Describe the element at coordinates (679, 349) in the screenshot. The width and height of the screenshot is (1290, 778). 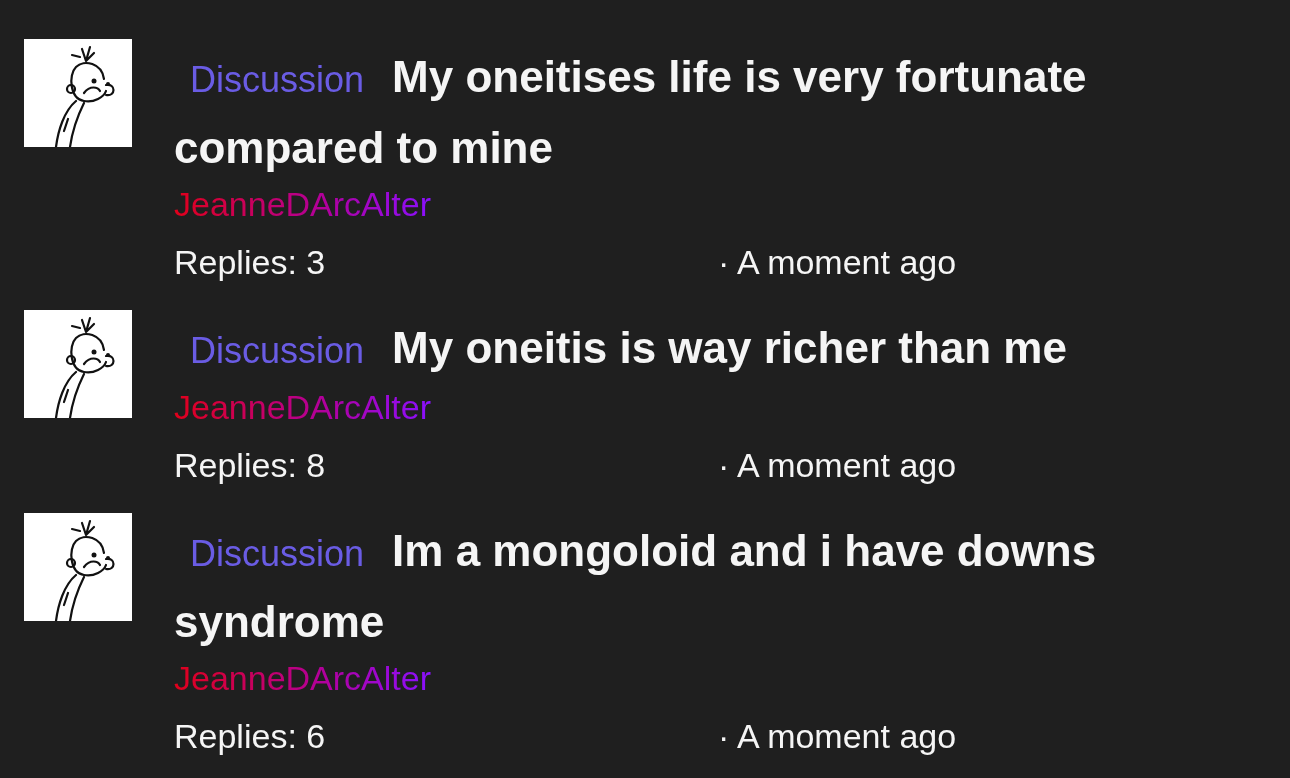
I see `thread-title: Discussion My oneitis is way richer than me` at that location.